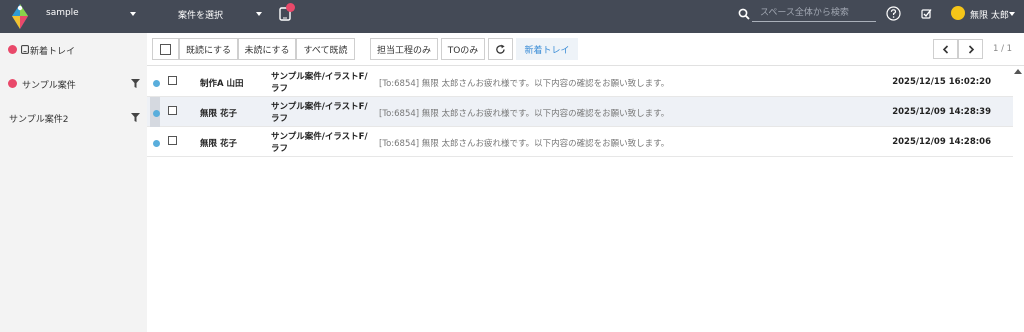 The width and height of the screenshot is (1024, 332). Describe the element at coordinates (989, 14) in the screenshot. I see `user-name: 無限 太郎` at that location.